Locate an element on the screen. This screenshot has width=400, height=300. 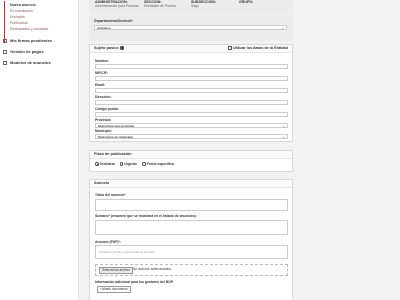
codigo-postal-input is located at coordinates (191, 114).